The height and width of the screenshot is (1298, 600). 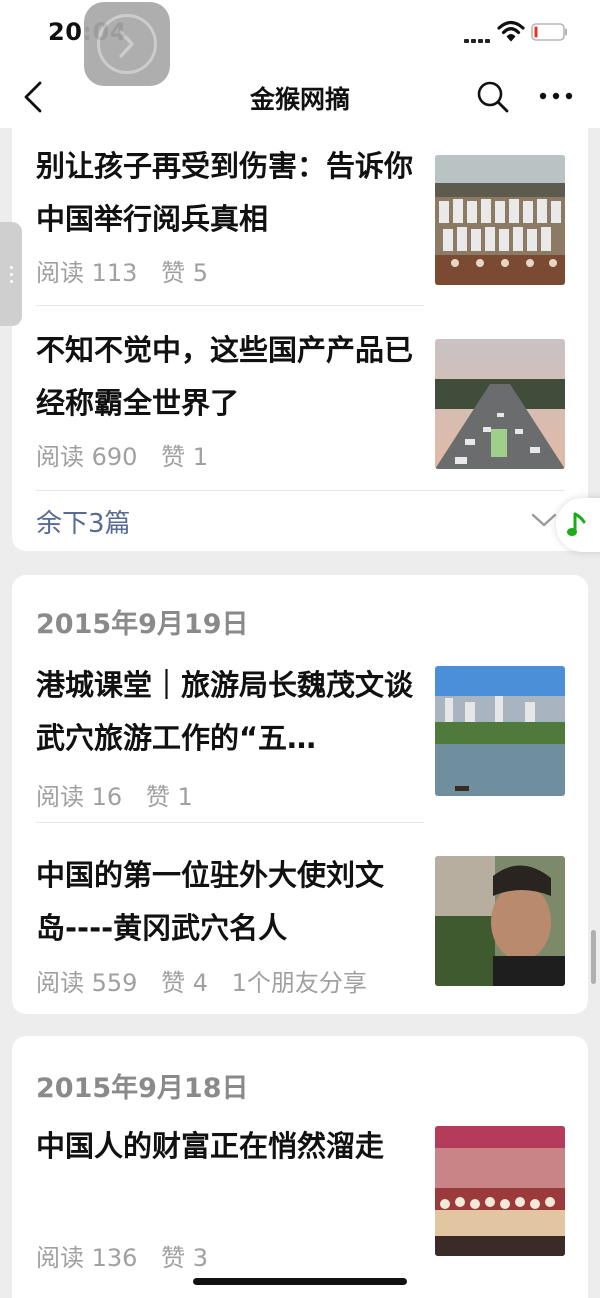 What do you see at coordinates (300, 1196) in the screenshot?
I see `list-item: 中国人的财富正在悄然溜走 阅读 136 赞 3` at bounding box center [300, 1196].